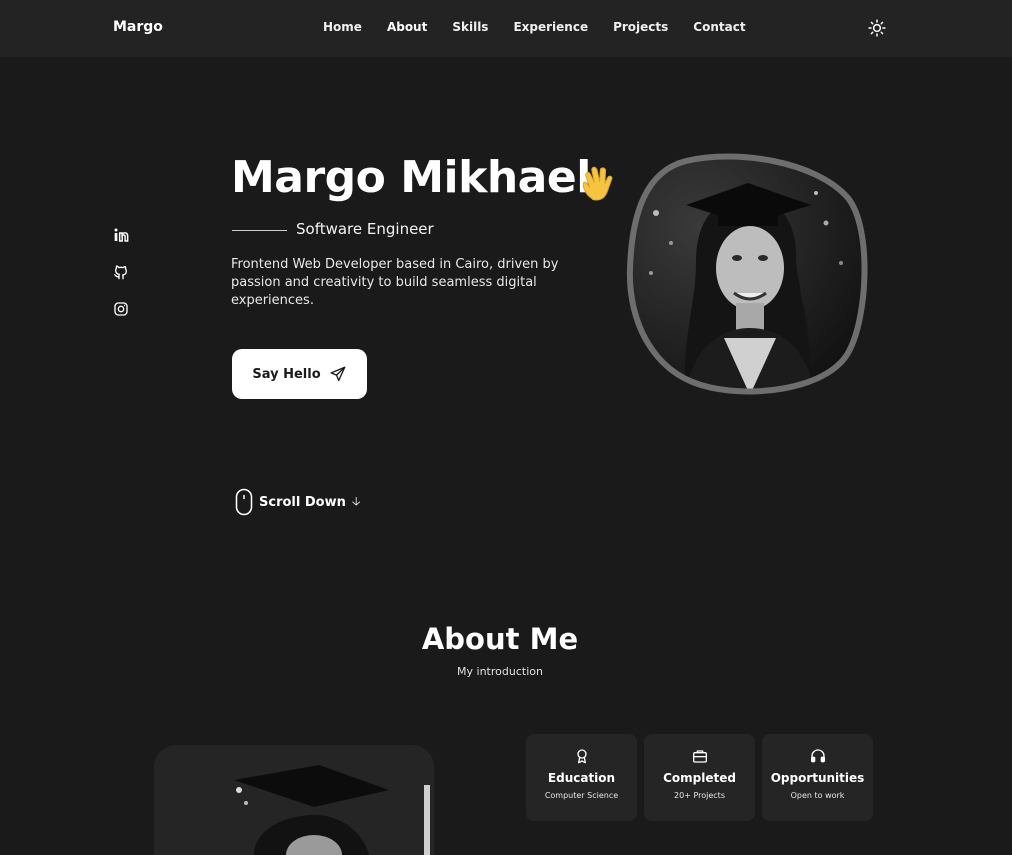 The height and width of the screenshot is (855, 1012). What do you see at coordinates (365, 229) in the screenshot?
I see `job-title: Software Engineer` at bounding box center [365, 229].